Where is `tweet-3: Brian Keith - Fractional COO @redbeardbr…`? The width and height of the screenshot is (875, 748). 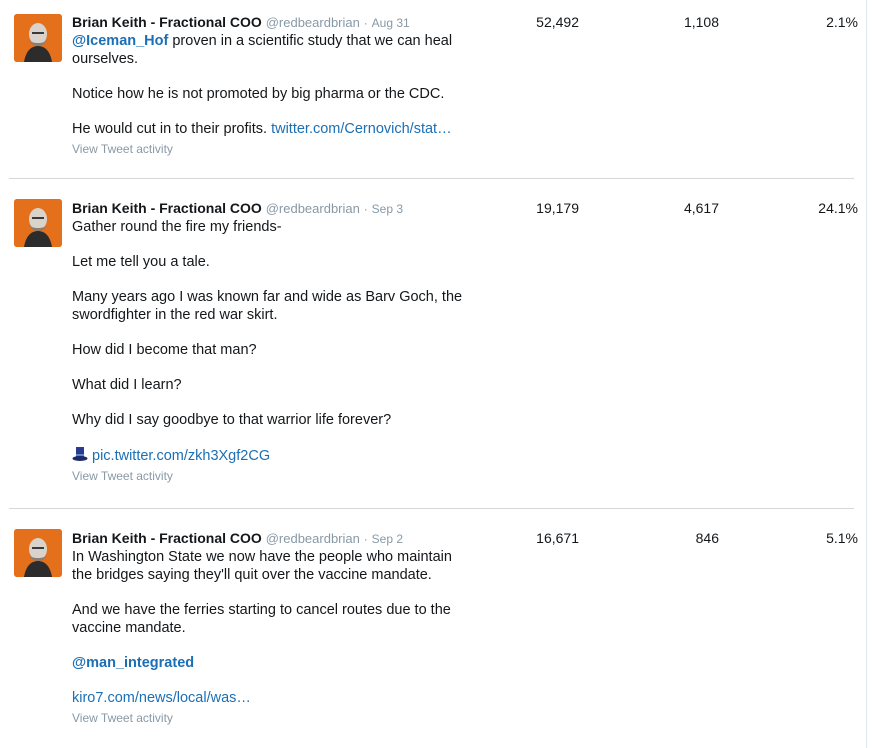
tweet-3: Brian Keith - Fractional COO @redbeardbr… is located at coordinates (272, 627).